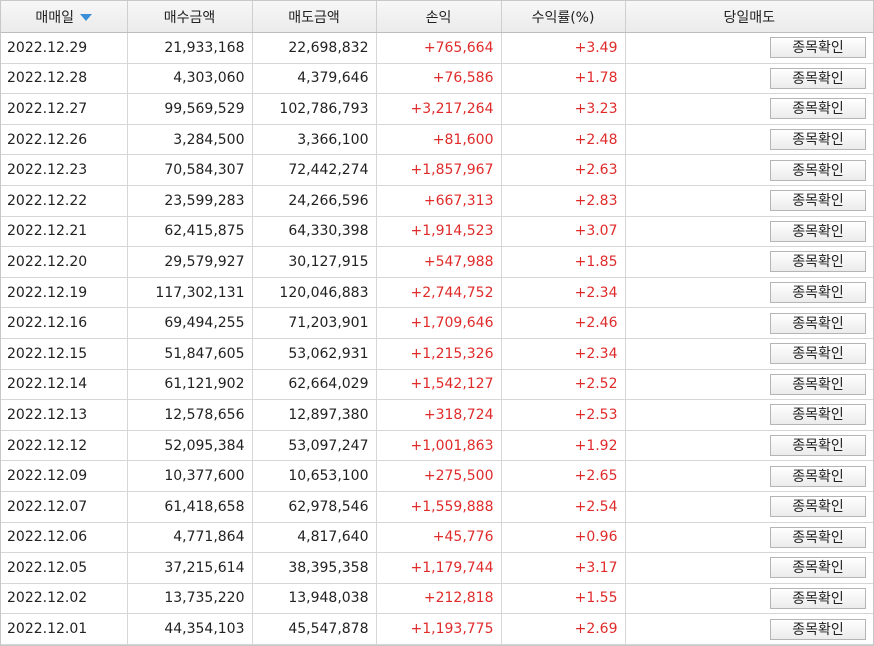 This screenshot has width=874, height=646. I want to click on sell-amount-cell: 72,442,274, so click(314, 170).